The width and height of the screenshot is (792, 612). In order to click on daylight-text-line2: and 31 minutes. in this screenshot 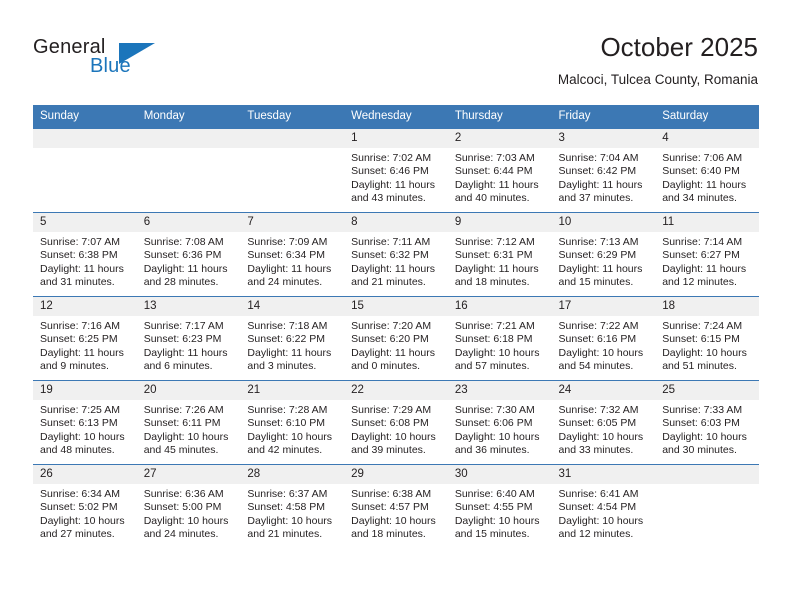, I will do `click(77, 282)`.